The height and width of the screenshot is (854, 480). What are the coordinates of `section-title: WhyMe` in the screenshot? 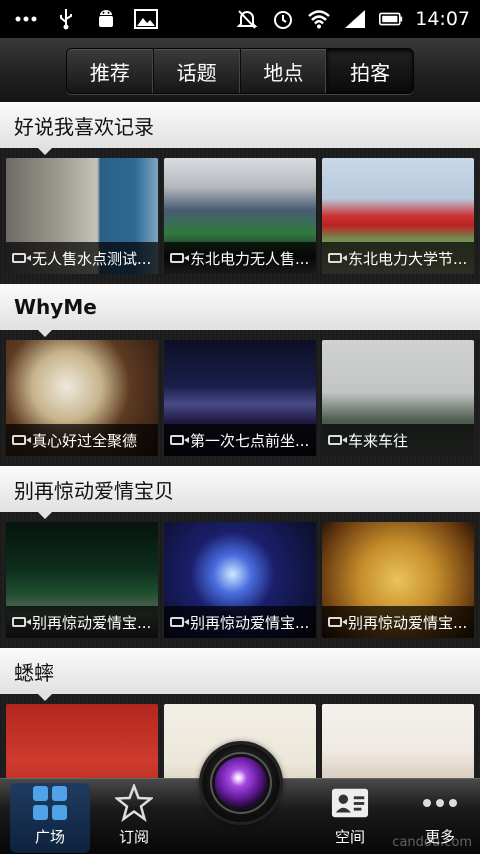 It's located at (240, 310).